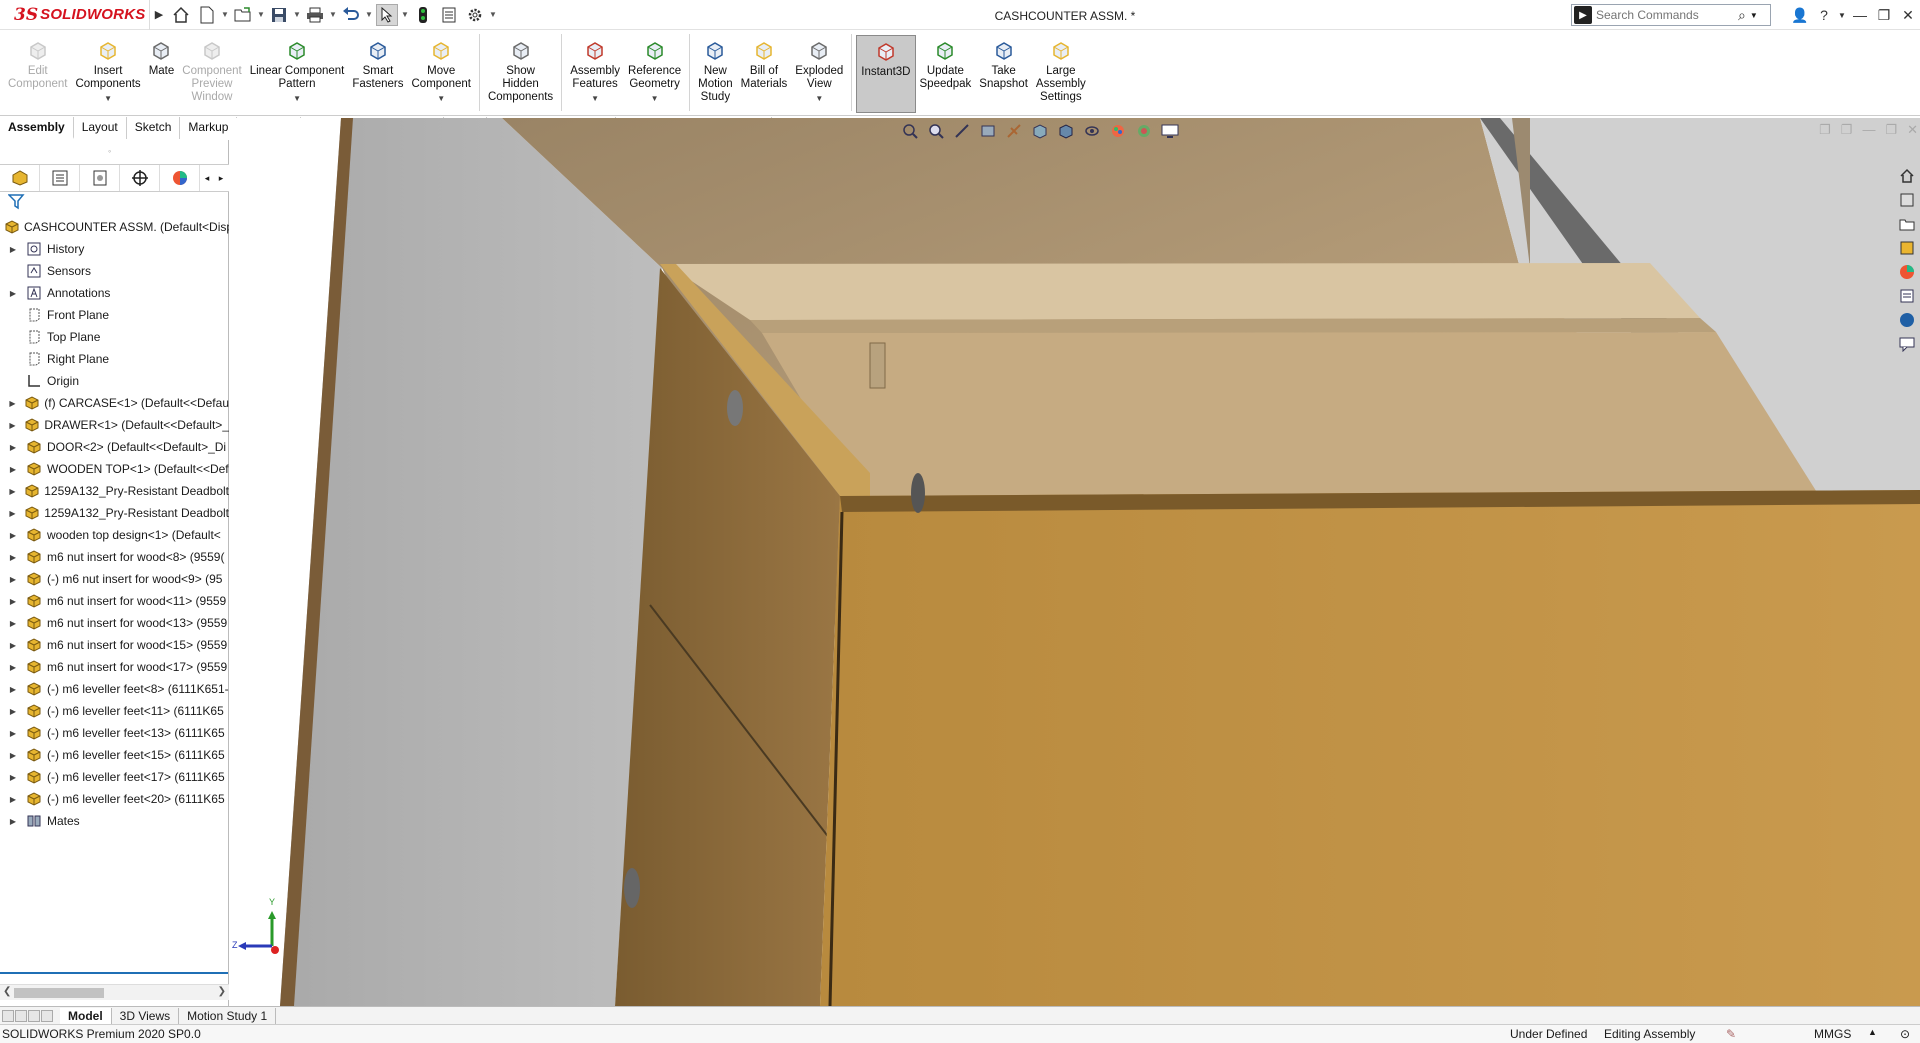 The height and width of the screenshot is (1043, 1920). What do you see at coordinates (228, 1015) in the screenshot?
I see `bottom-tab-motion-study-1: Motion Study 1` at bounding box center [228, 1015].